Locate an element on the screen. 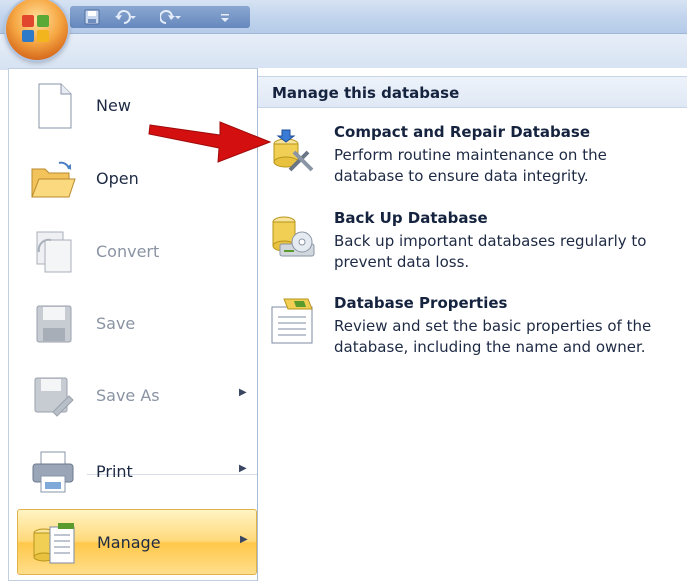  menu-item-label: Save As is located at coordinates (128, 395).